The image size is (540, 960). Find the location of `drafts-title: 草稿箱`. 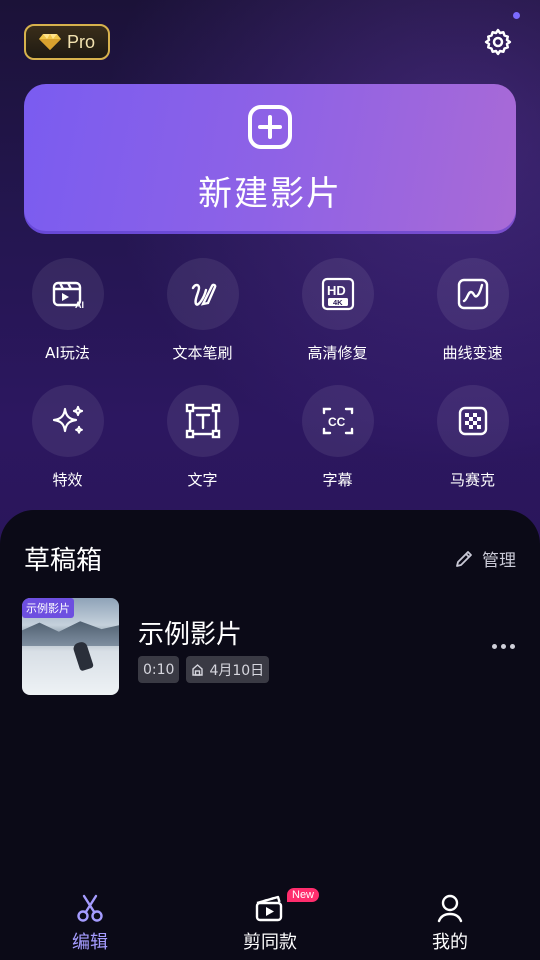

drafts-title: 草稿箱 is located at coordinates (63, 561).